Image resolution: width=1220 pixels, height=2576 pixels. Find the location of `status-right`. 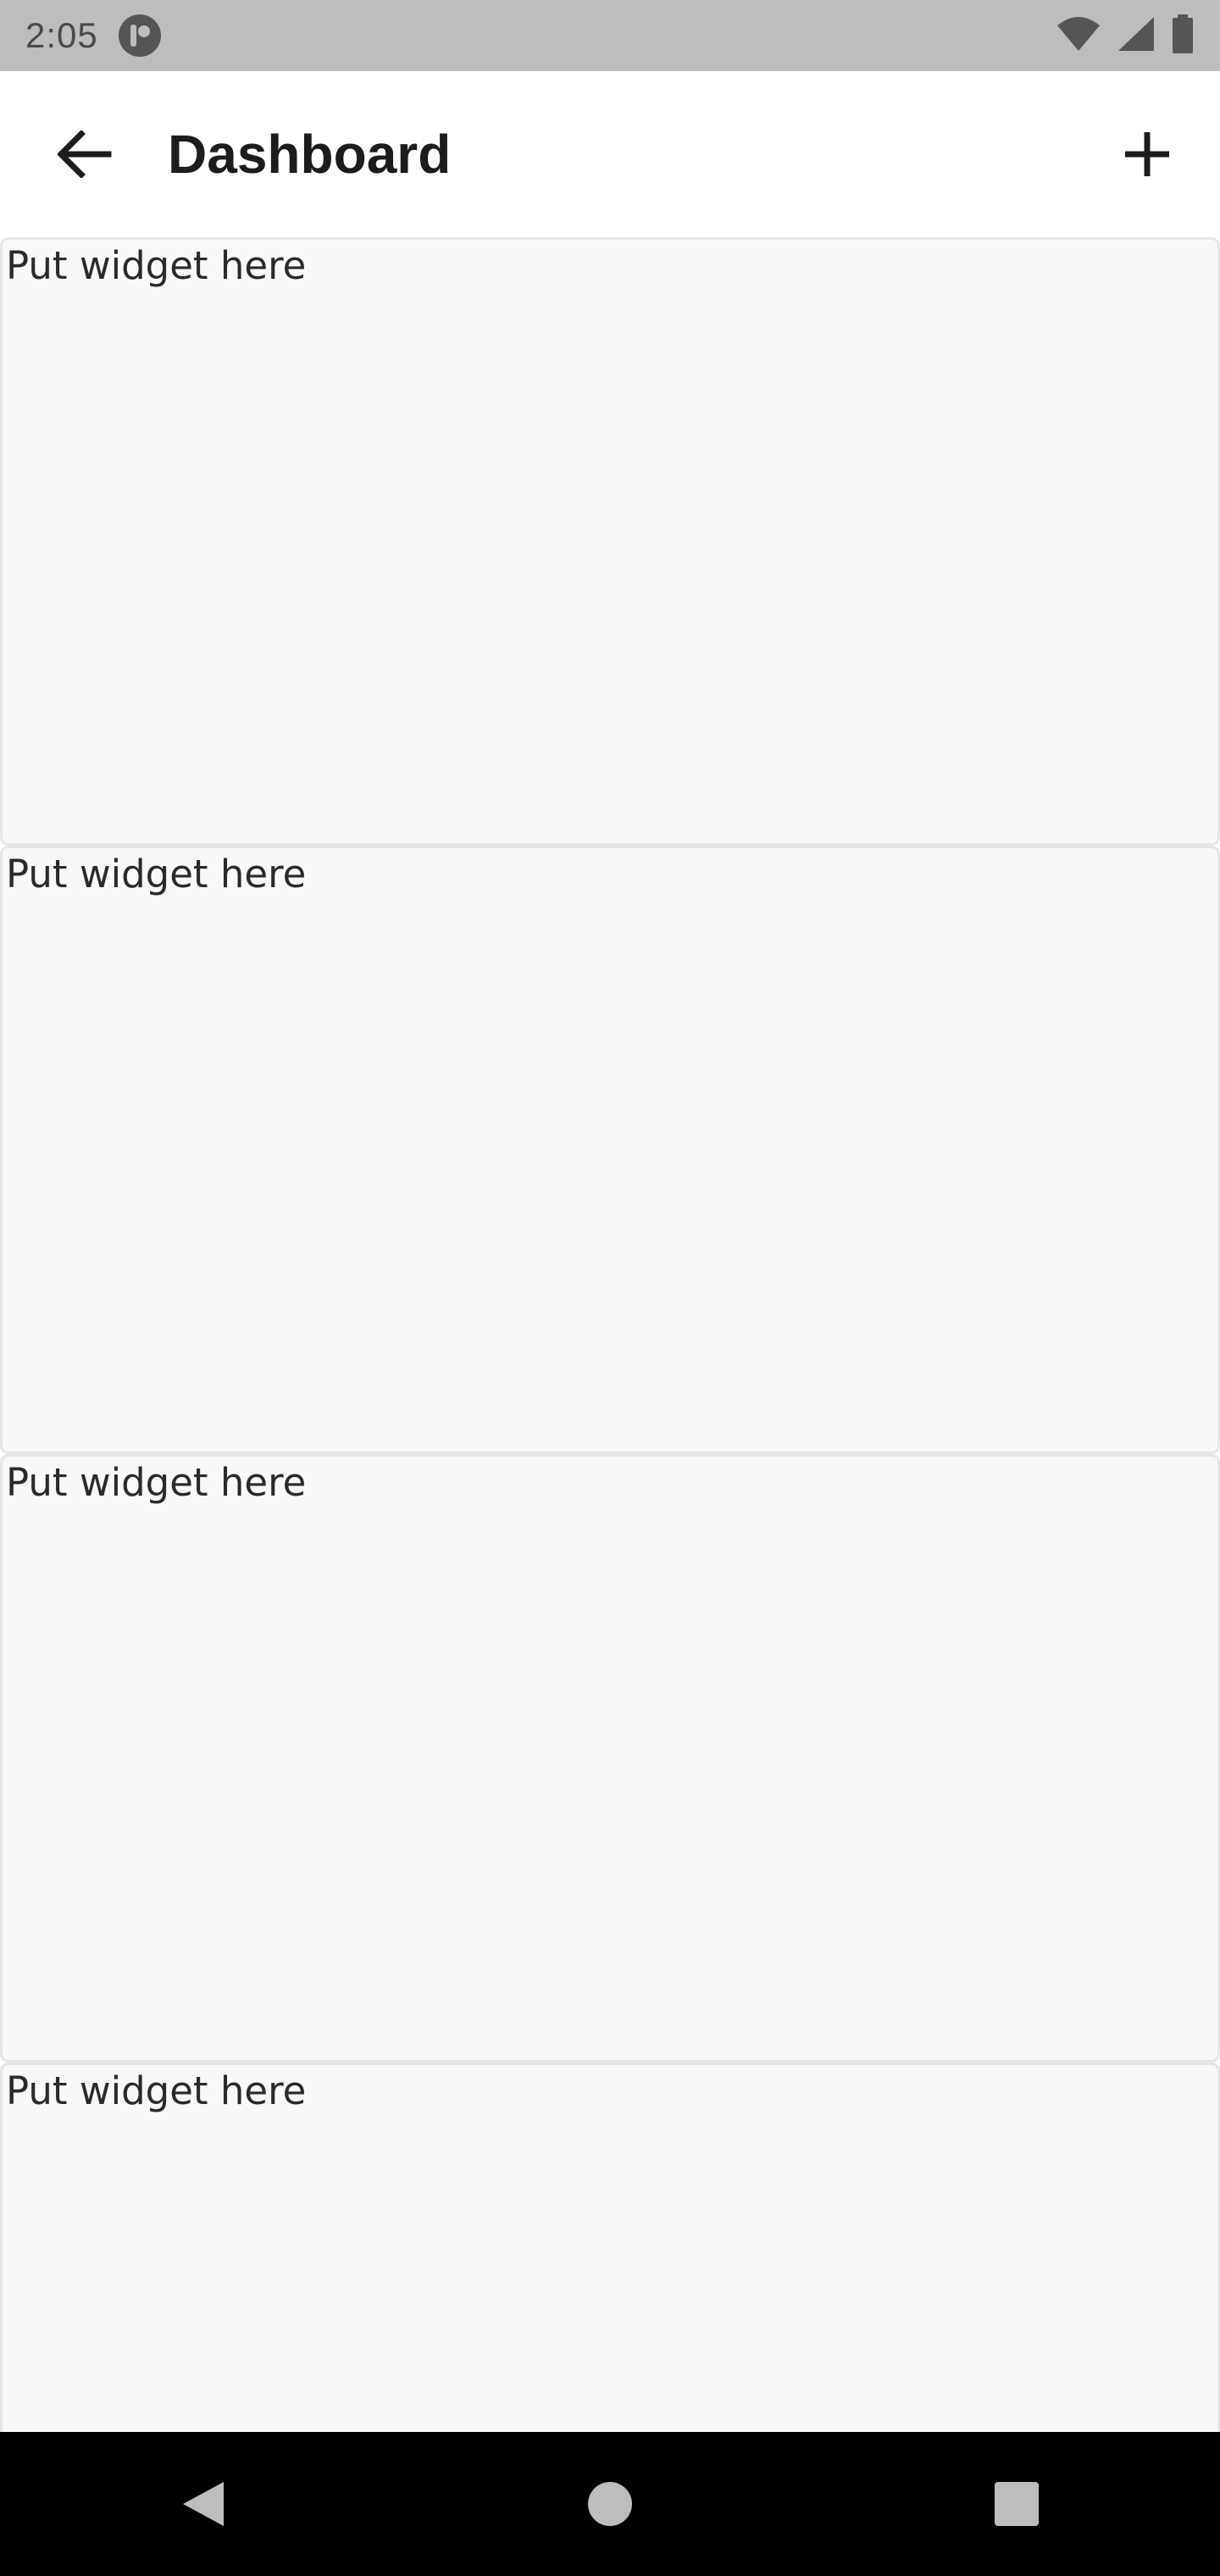

status-right is located at coordinates (1125, 36).